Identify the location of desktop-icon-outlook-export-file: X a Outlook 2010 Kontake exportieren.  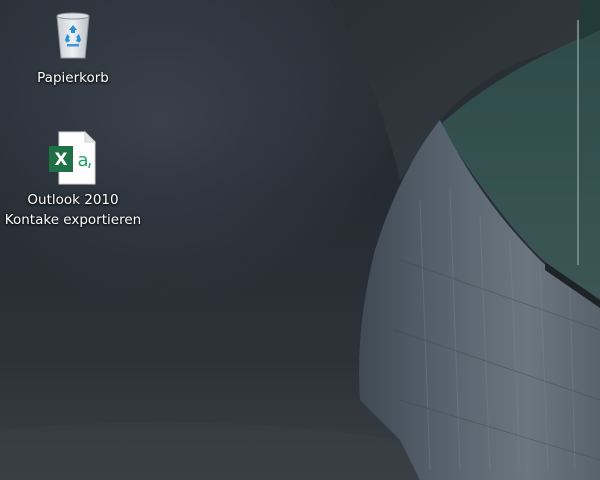
(73, 180).